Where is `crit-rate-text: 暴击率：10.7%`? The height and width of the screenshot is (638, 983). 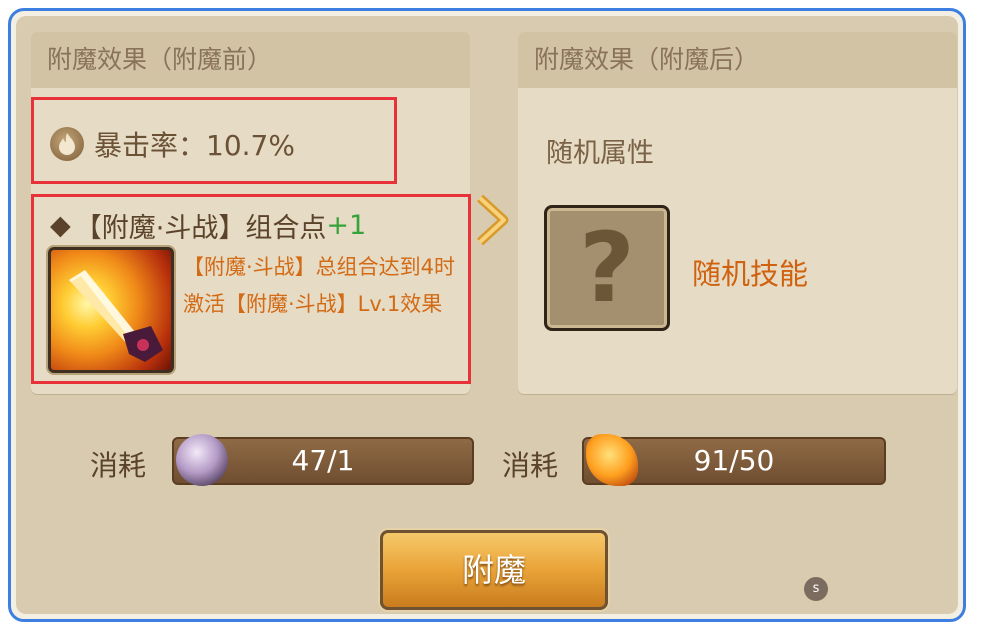
crit-rate-text: 暴击率：10.7% is located at coordinates (194, 145).